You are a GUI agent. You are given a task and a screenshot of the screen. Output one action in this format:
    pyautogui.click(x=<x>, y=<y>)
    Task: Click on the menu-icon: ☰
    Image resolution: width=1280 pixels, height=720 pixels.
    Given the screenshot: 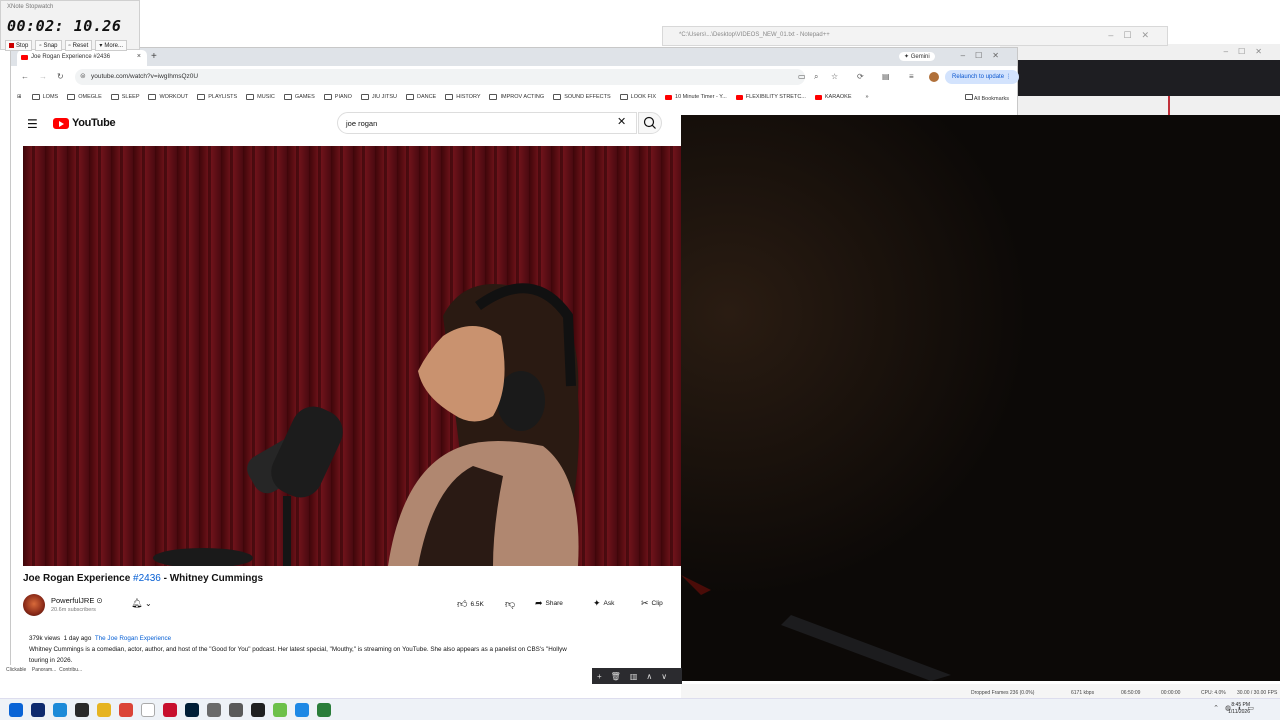 What is the action you would take?
    pyautogui.click(x=32, y=124)
    